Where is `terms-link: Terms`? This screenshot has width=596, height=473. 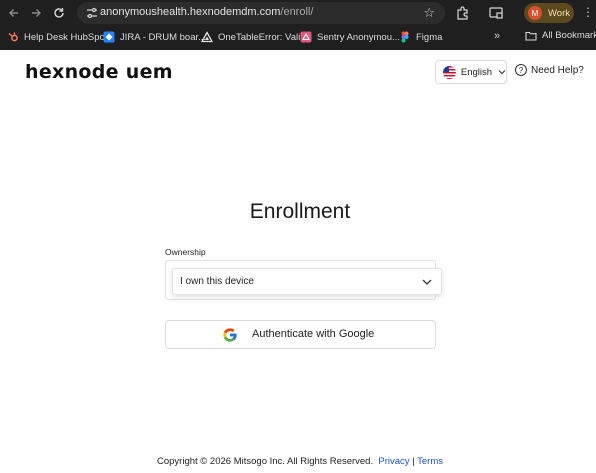
terms-link: Terms is located at coordinates (430, 461).